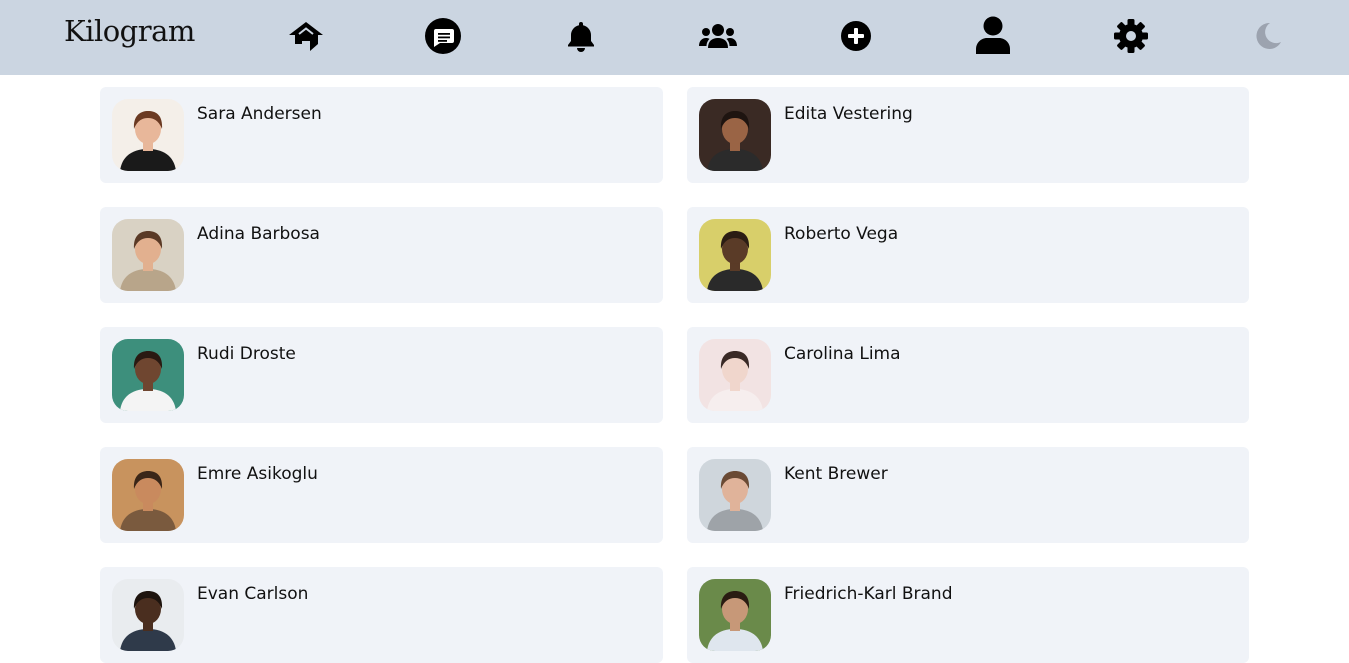  I want to click on nav-profile-button, so click(993, 36).